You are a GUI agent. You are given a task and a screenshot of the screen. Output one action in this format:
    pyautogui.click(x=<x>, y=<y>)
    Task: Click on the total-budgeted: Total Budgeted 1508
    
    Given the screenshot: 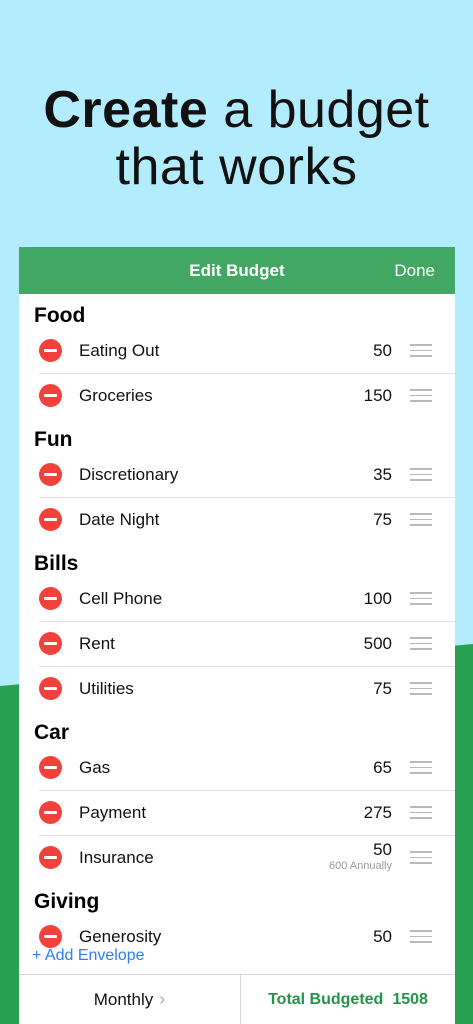 What is the action you would take?
    pyautogui.click(x=348, y=999)
    